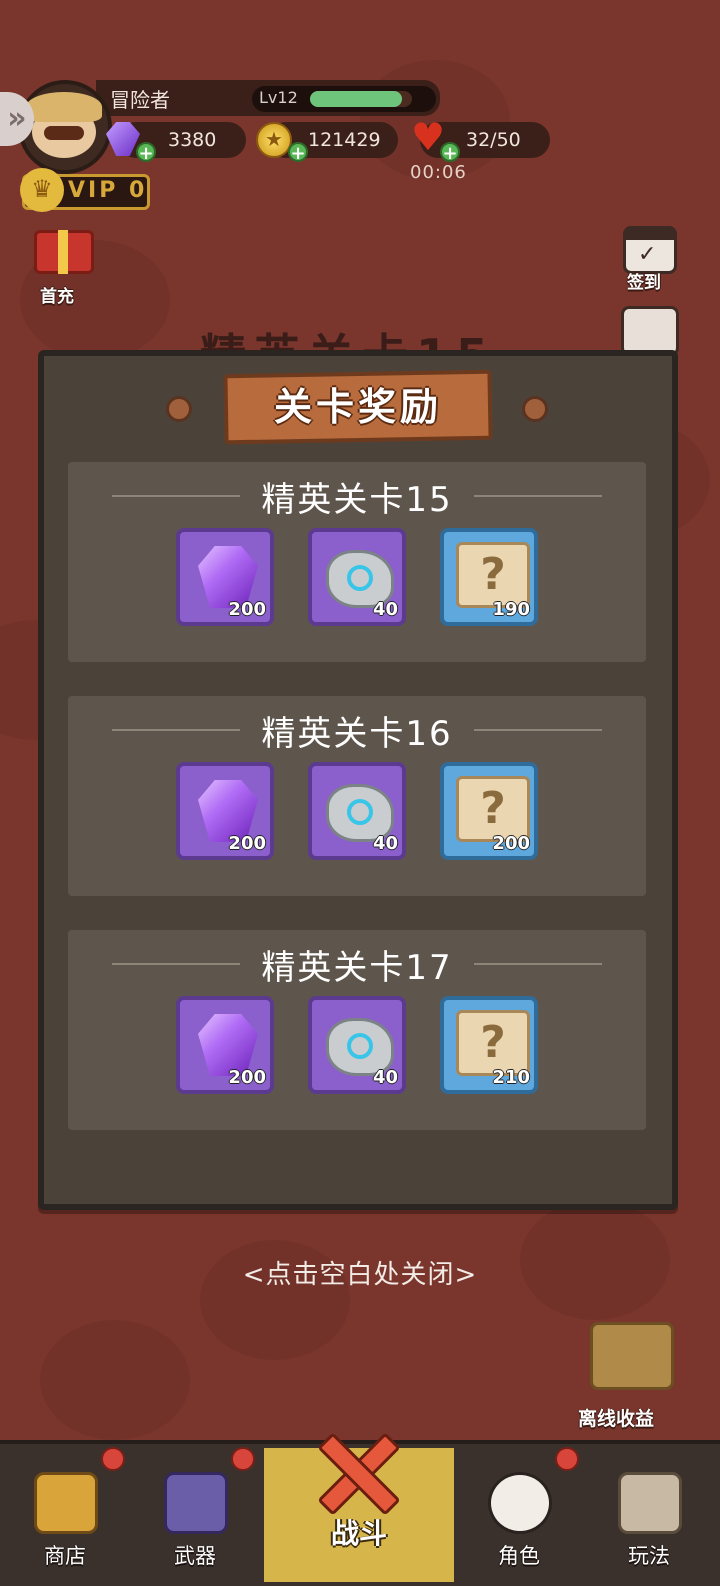 This screenshot has width=720, height=1586. I want to click on reward-item-scroll: ? 190, so click(489, 577).